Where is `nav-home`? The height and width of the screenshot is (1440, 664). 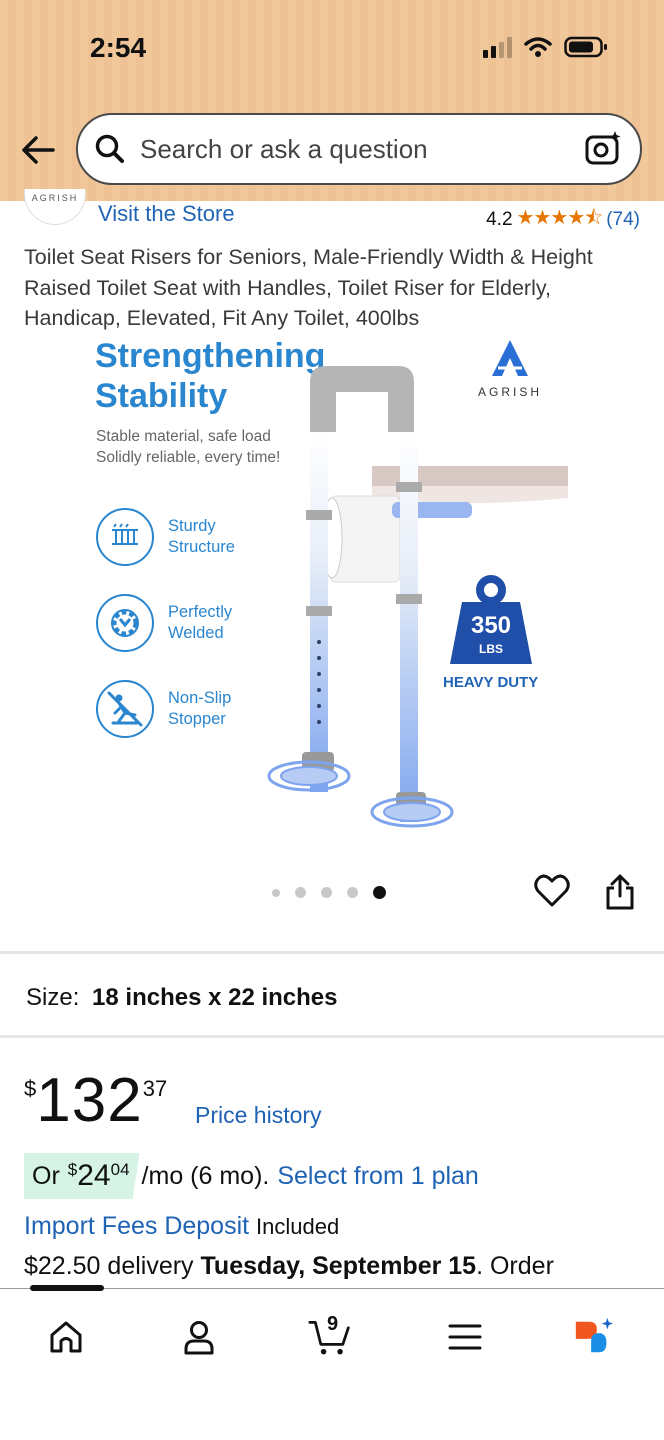
nav-home is located at coordinates (66, 1337).